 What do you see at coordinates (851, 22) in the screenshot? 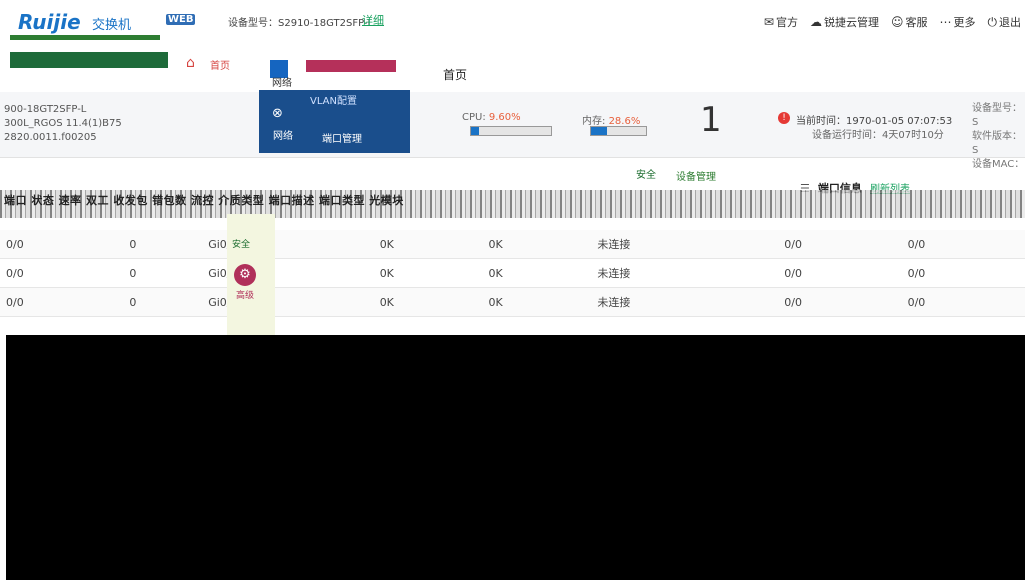
I see `header-item-label: 锐捷云管理` at bounding box center [851, 22].